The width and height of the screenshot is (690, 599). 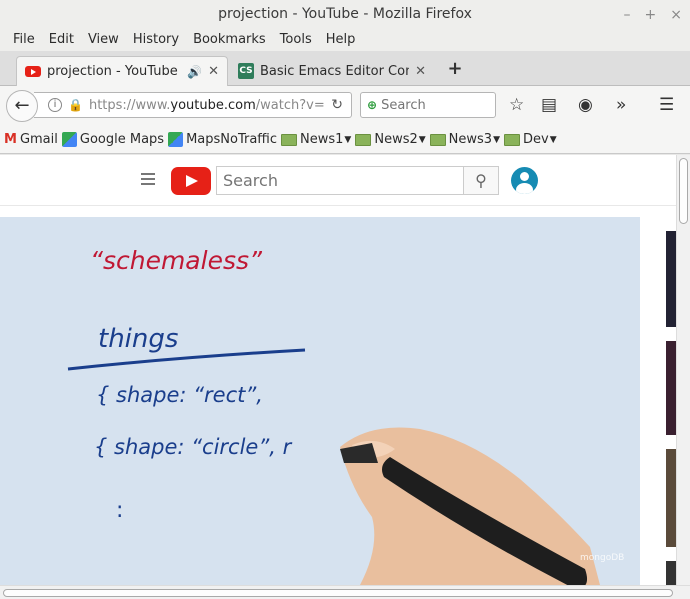 What do you see at coordinates (470, 139) in the screenshot?
I see `bookmark-label: News3` at bounding box center [470, 139].